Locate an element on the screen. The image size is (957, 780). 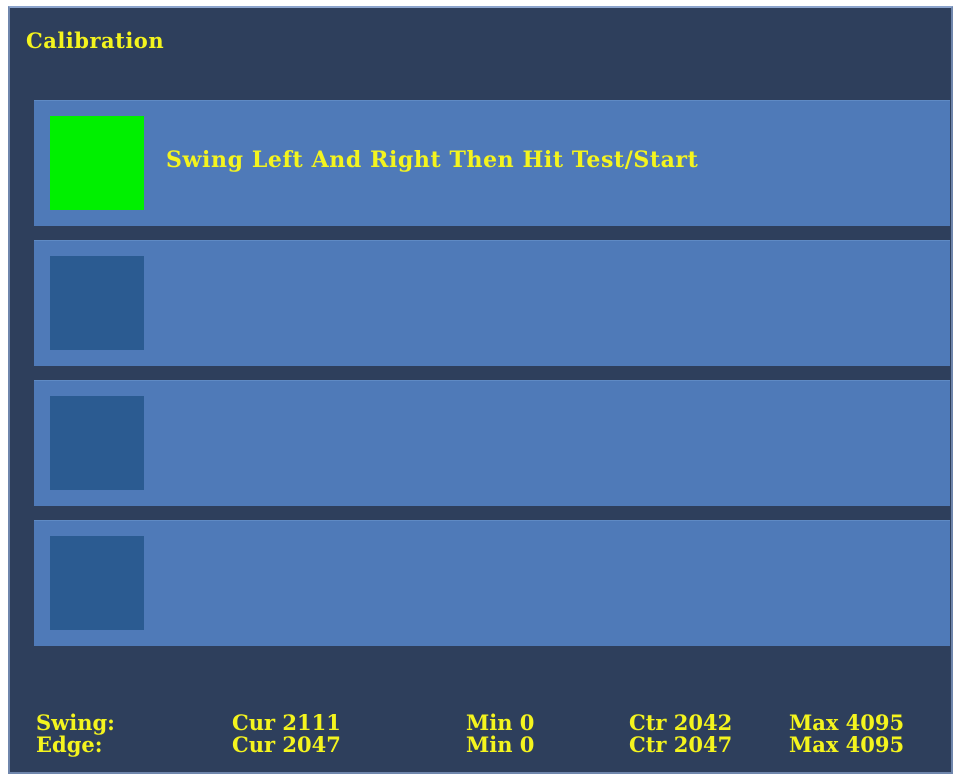
swing-label: Swing: is located at coordinates (75, 722).